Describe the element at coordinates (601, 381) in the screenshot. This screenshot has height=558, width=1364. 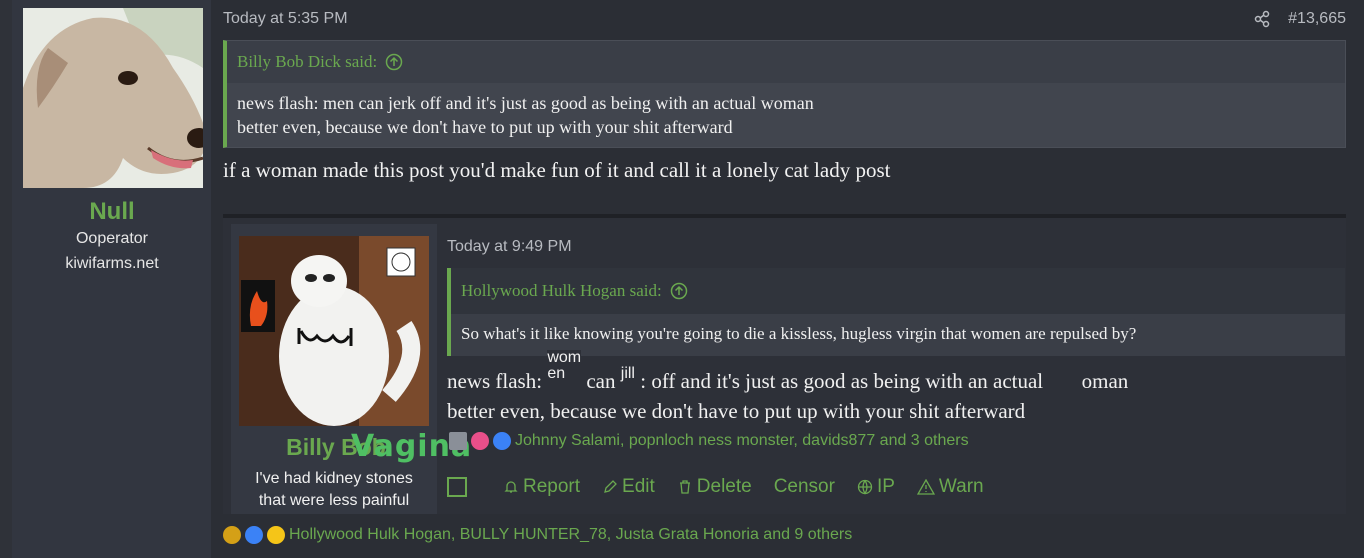
I see `embed-body-segment: can` at that location.